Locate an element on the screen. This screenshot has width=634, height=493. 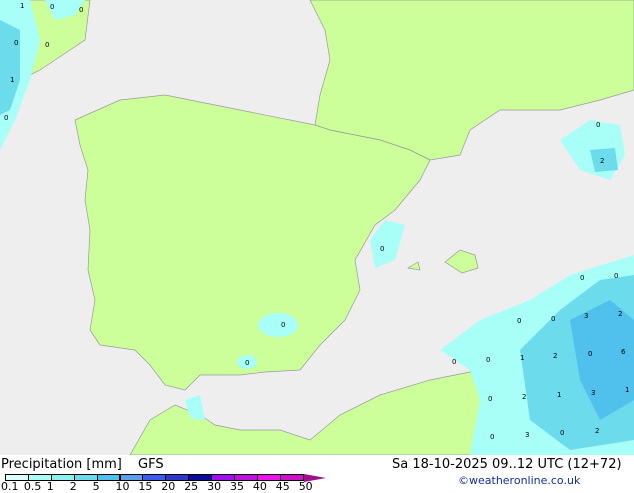
forecast-datetime: Sa 18-10-2025 09..12 UTC (12+72) is located at coordinates (507, 464).